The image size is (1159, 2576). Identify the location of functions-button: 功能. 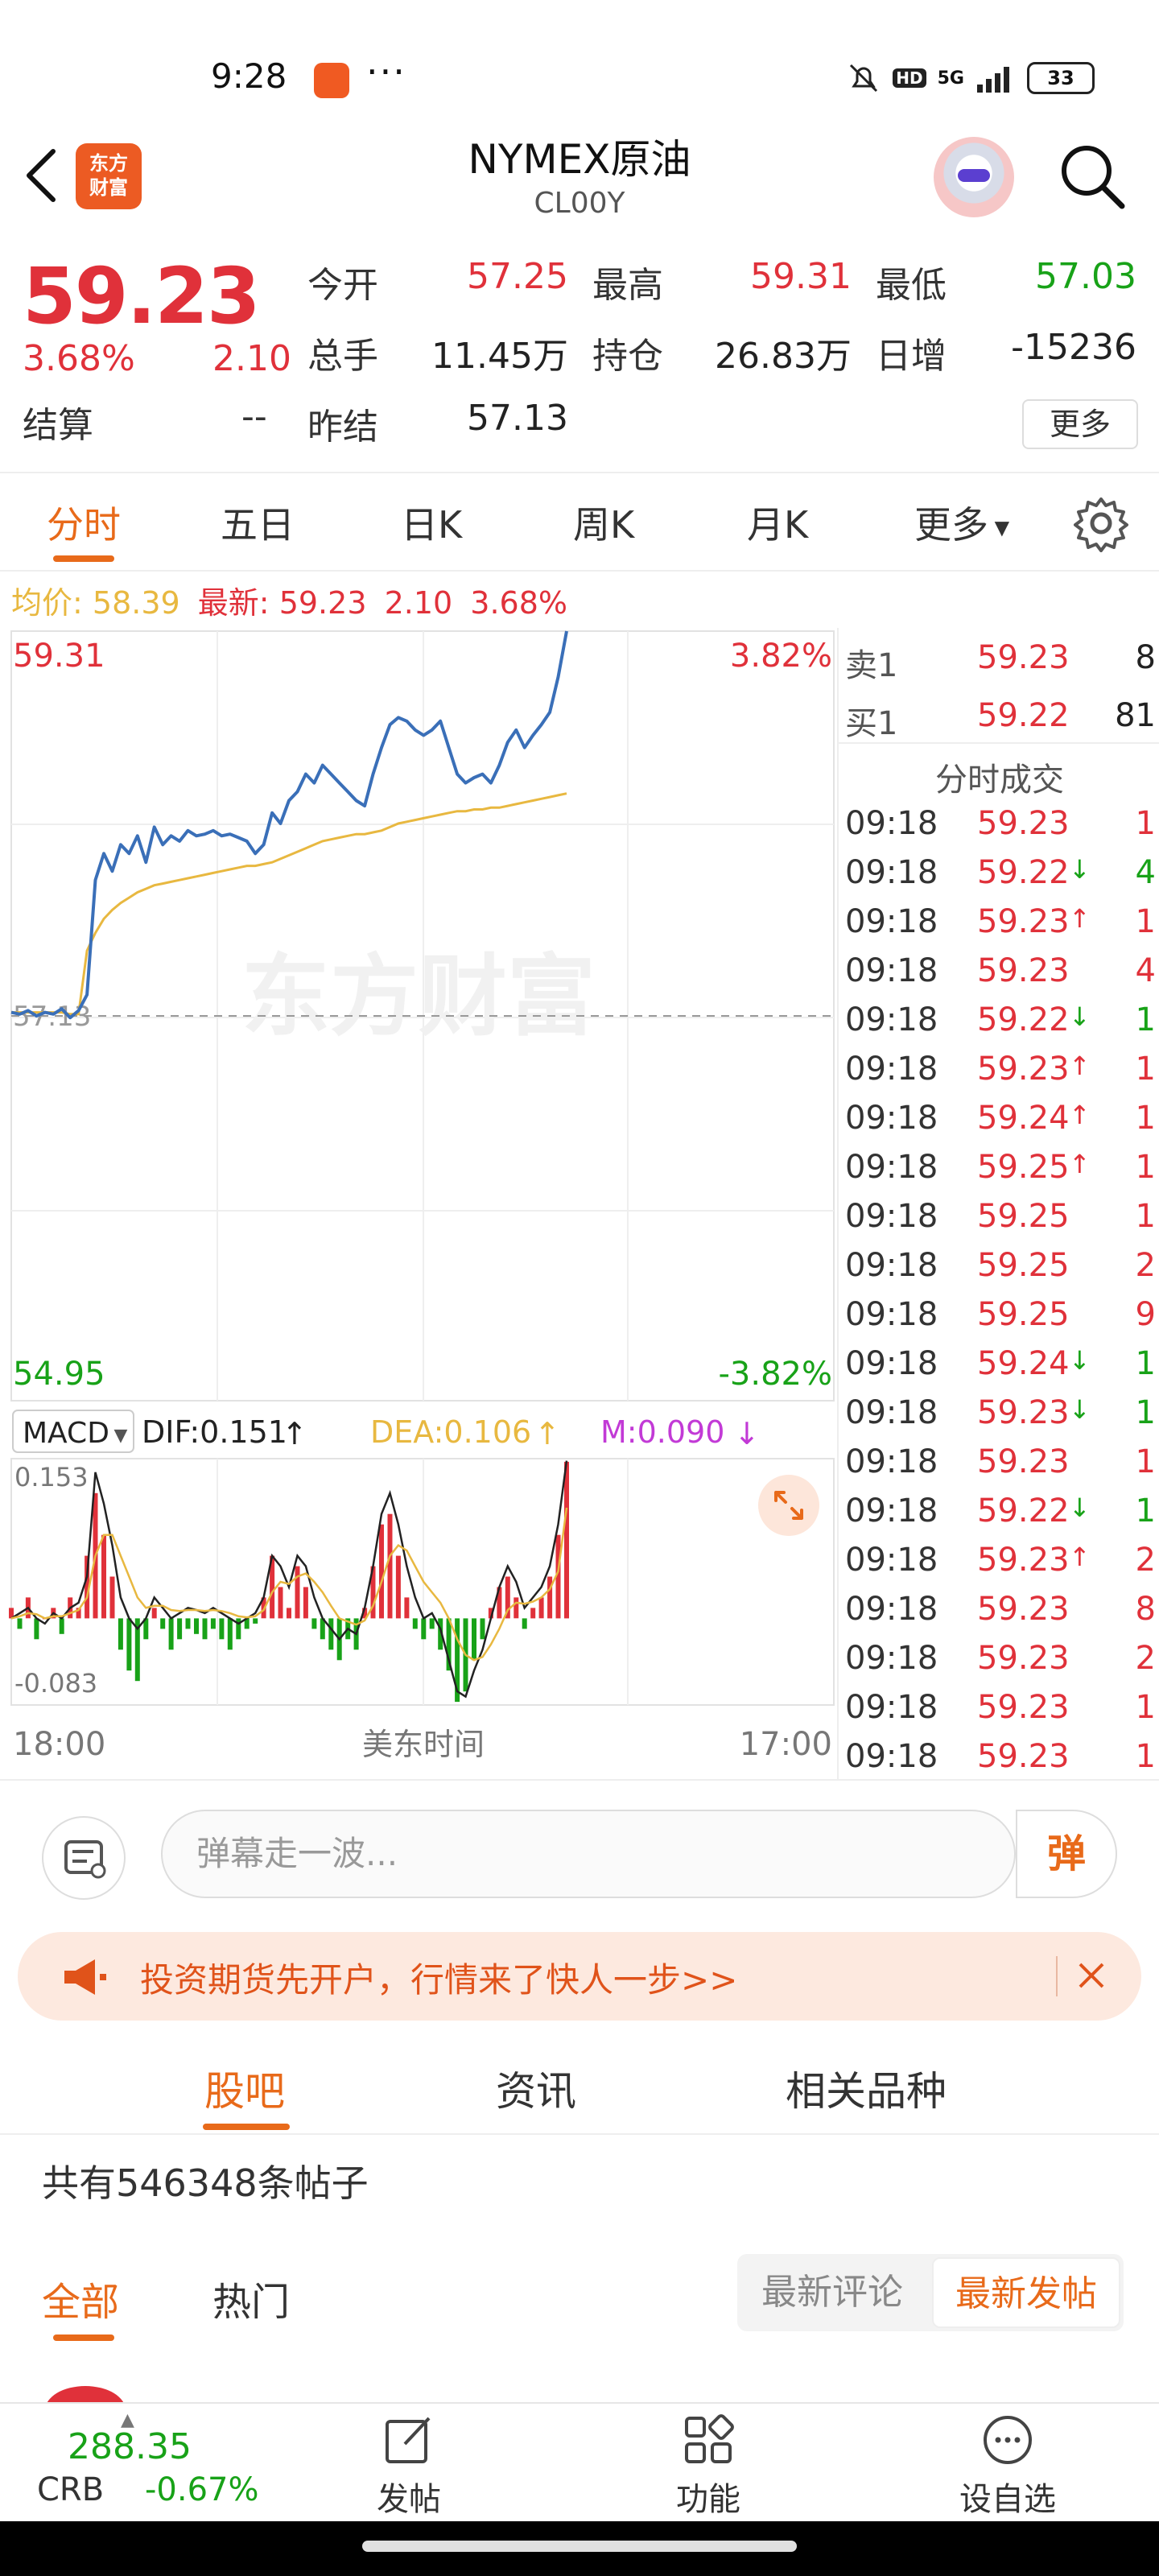
(708, 2466).